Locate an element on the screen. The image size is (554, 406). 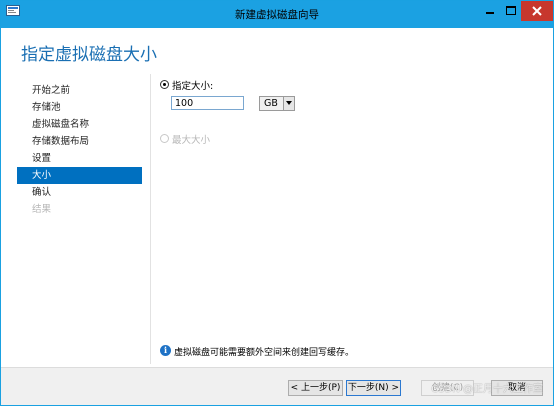
nav-item-disk-name: 虚拟磁盘名称 is located at coordinates (79, 124).